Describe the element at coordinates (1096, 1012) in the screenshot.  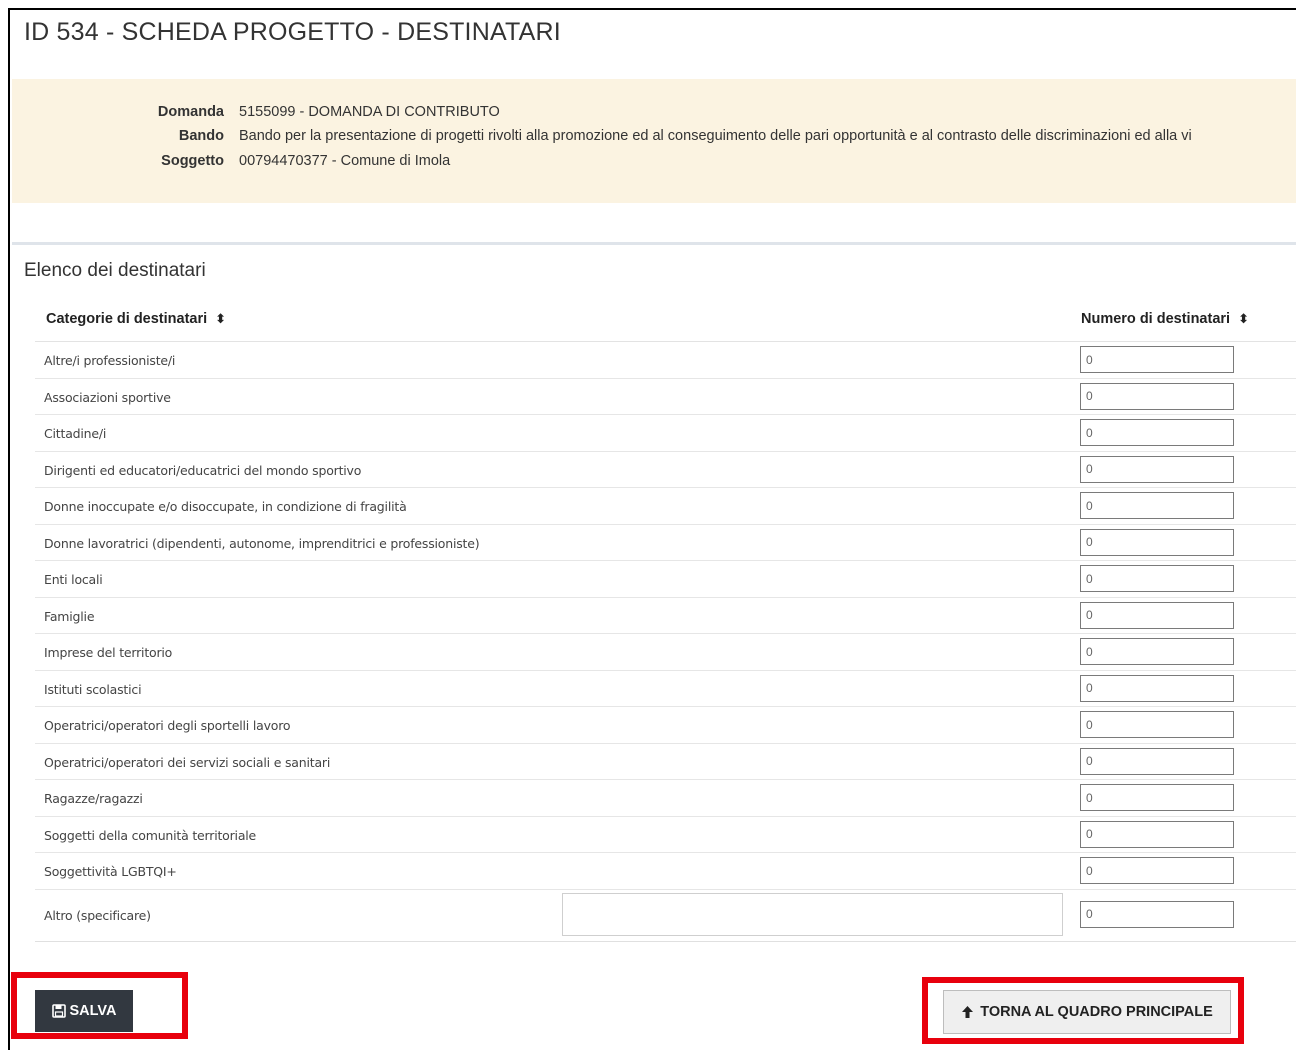
I see `back-button-label: TORNA AL QUADRO PRINCIPALE` at that location.